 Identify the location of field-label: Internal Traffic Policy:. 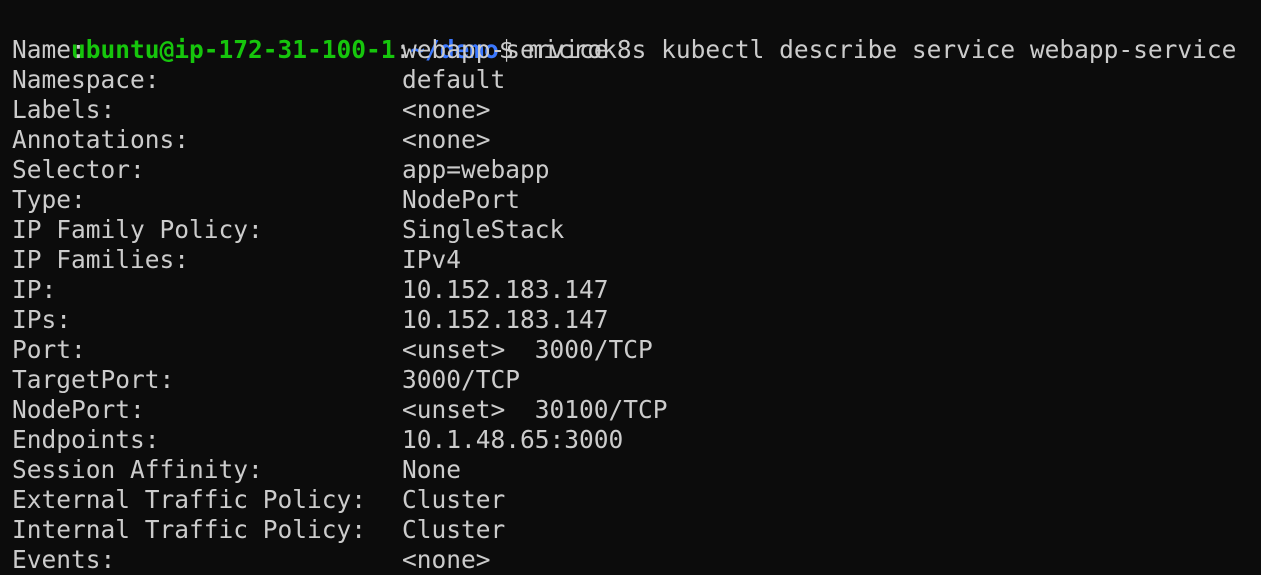
(189, 529).